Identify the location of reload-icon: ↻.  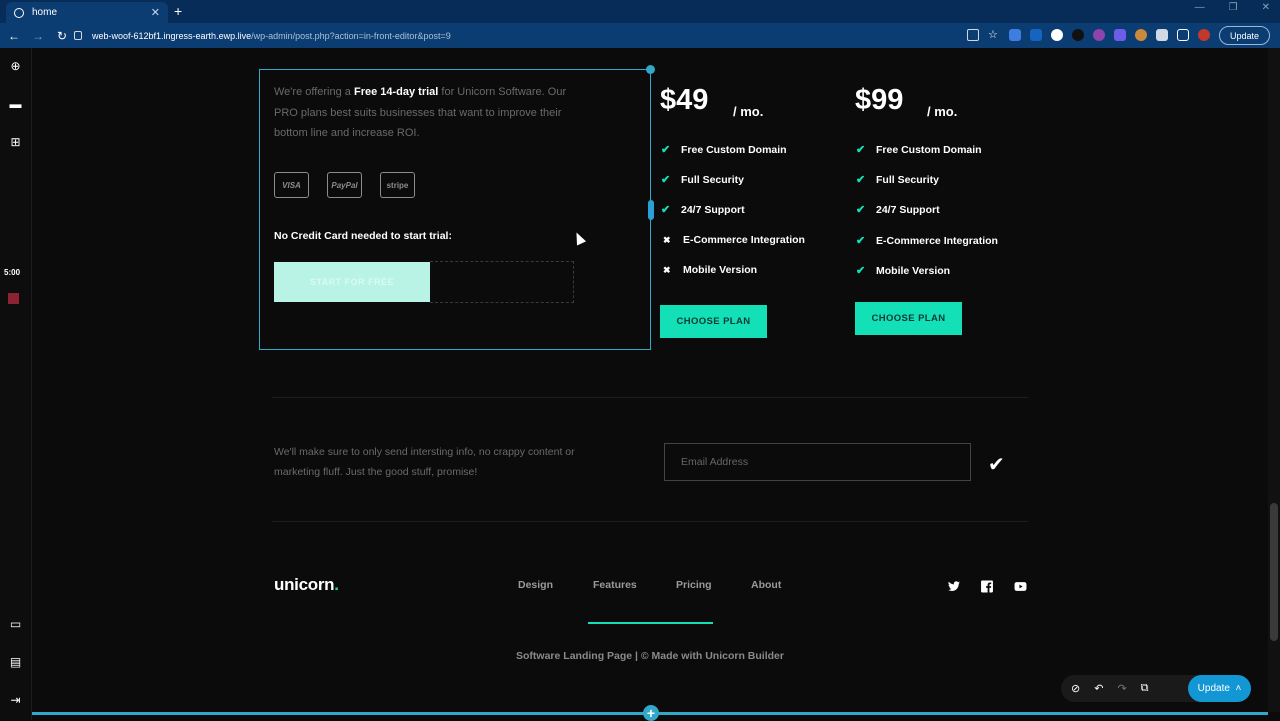
(62, 36).